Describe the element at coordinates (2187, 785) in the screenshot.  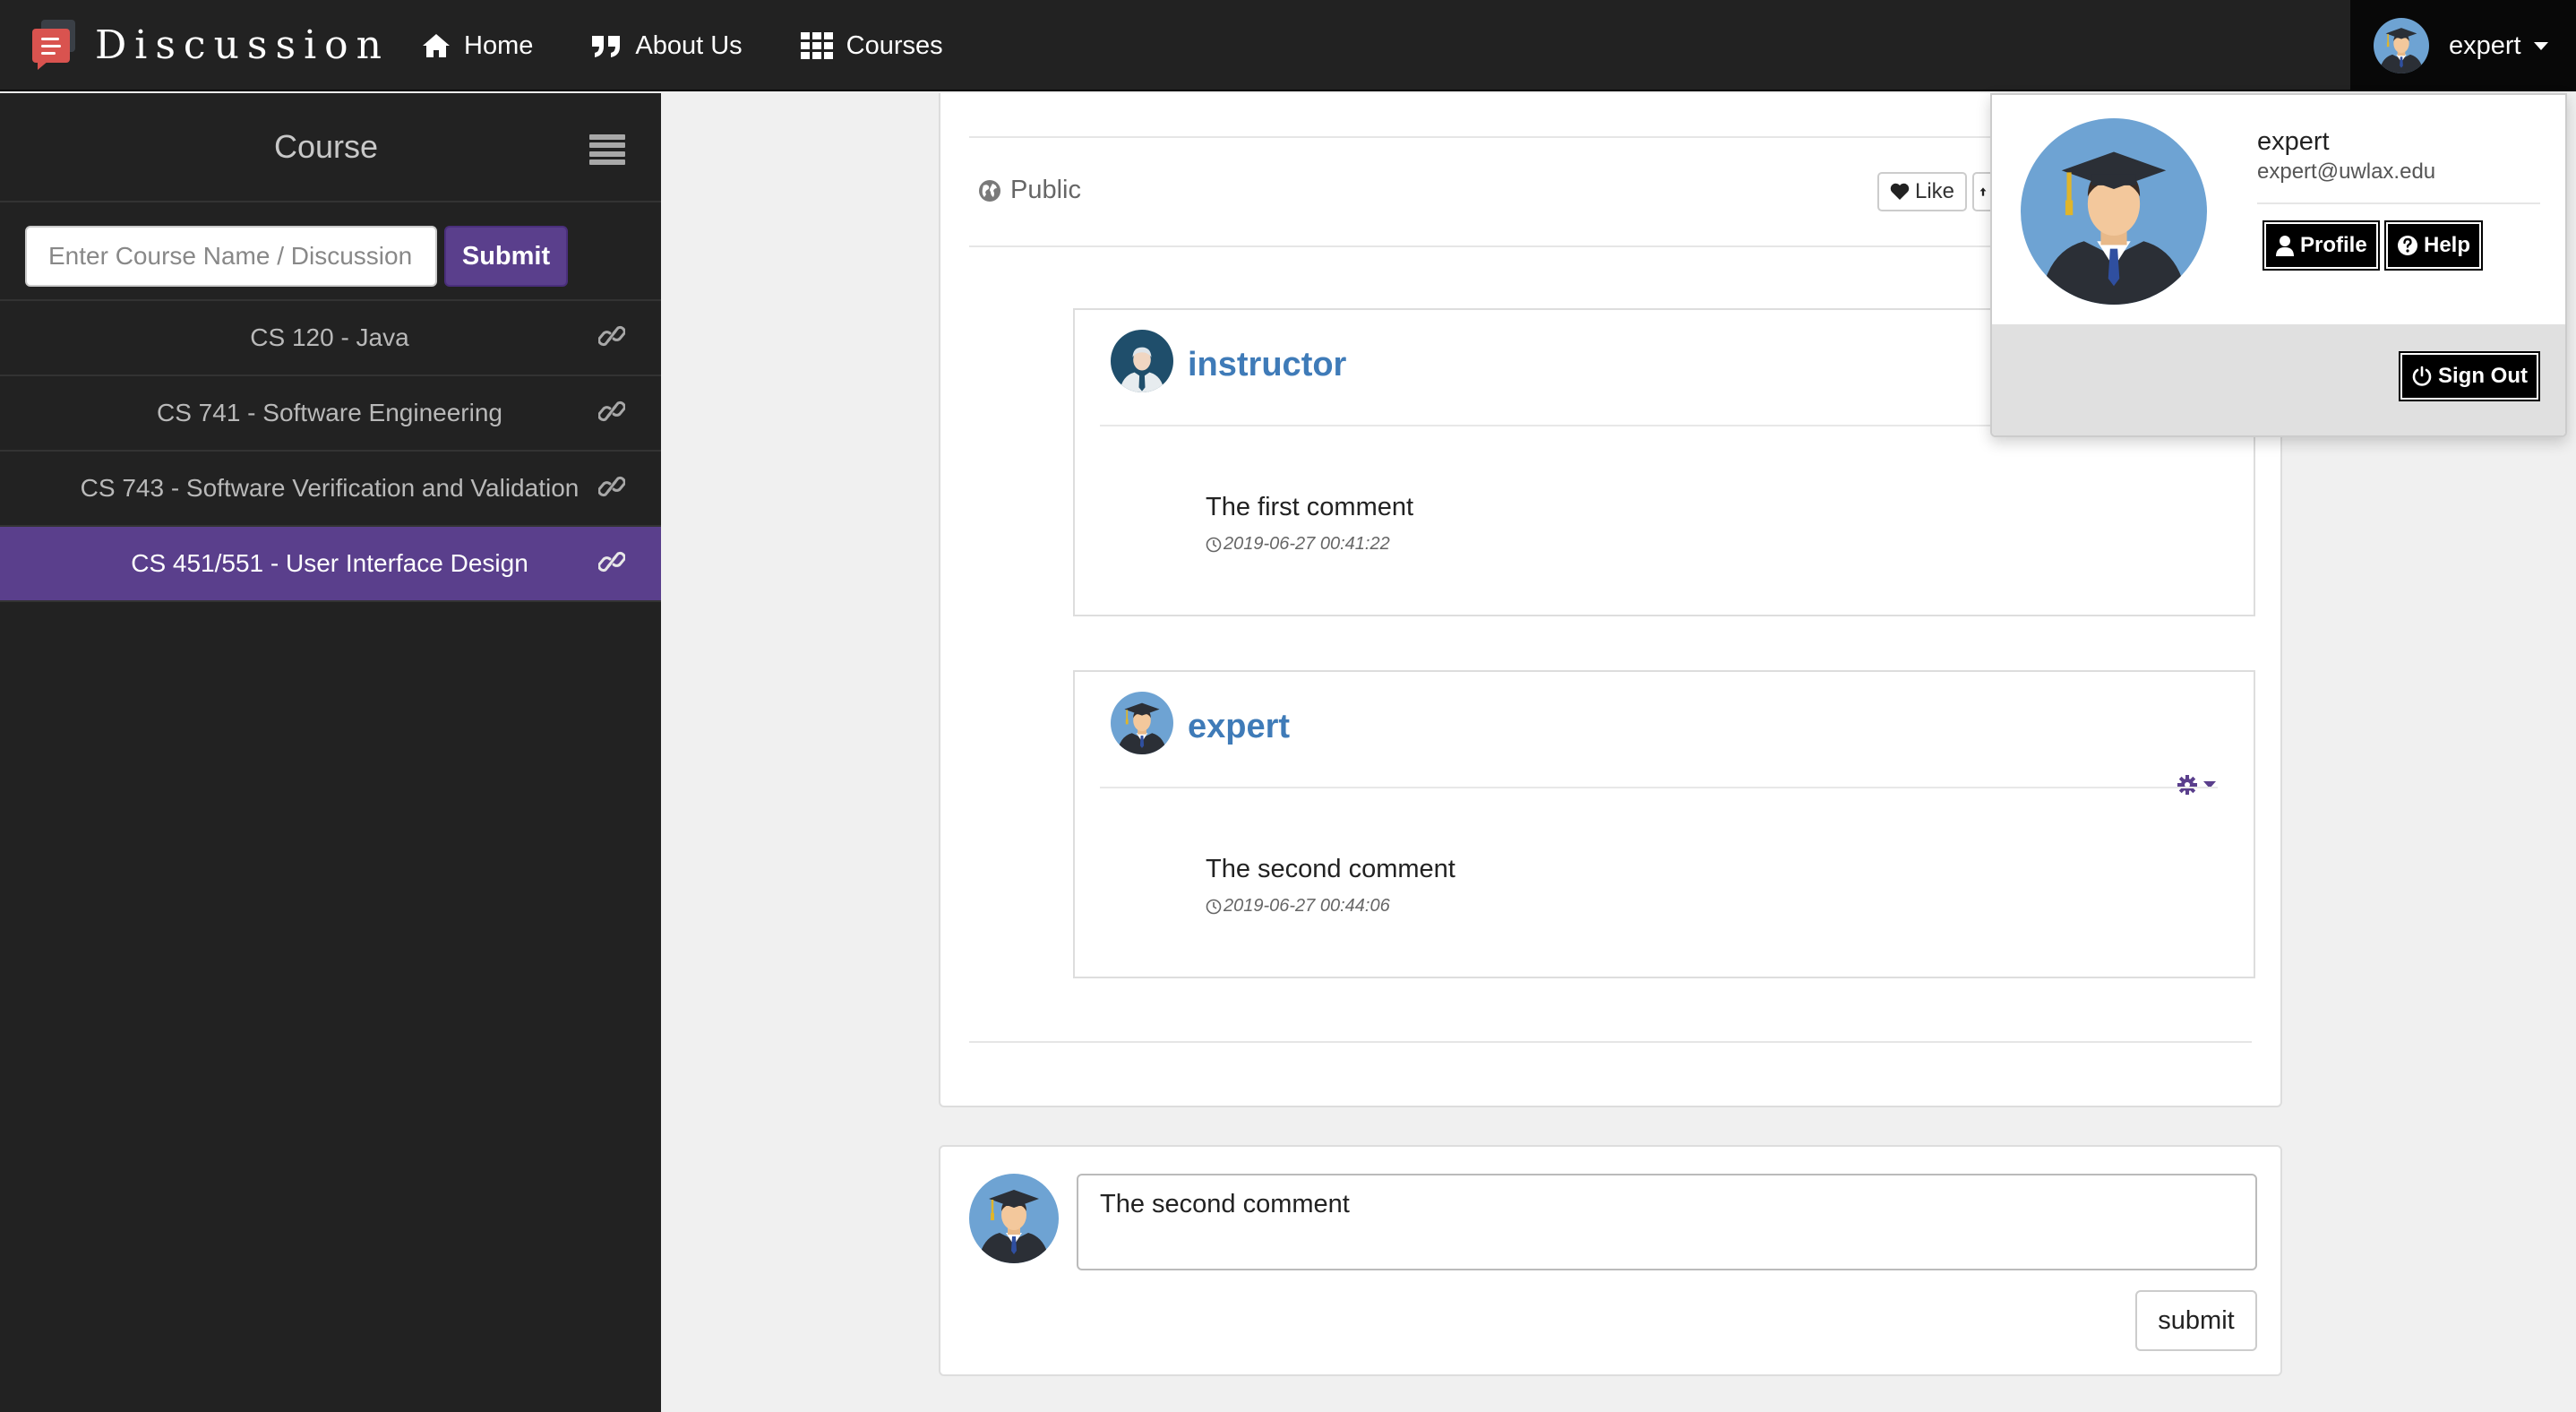
I see `gear-icon` at that location.